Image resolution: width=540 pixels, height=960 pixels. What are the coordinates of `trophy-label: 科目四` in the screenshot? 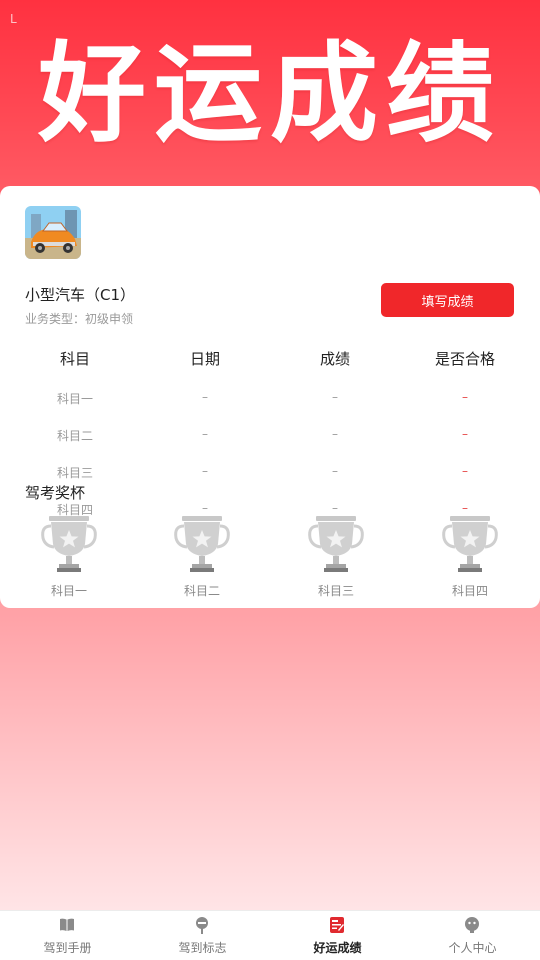 It's located at (469, 591).